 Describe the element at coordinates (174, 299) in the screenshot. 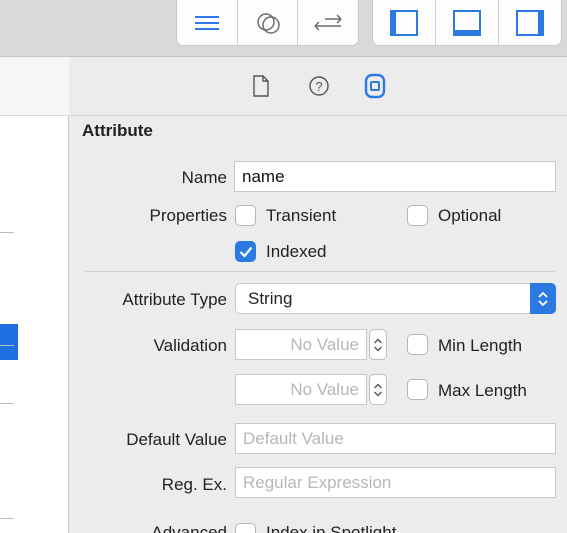

I see `attribute-type-label: Attribute Type` at that location.